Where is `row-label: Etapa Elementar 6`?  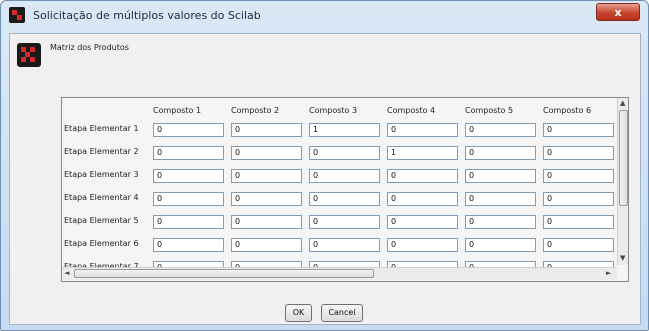
row-label: Etapa Elementar 6 is located at coordinates (101, 243).